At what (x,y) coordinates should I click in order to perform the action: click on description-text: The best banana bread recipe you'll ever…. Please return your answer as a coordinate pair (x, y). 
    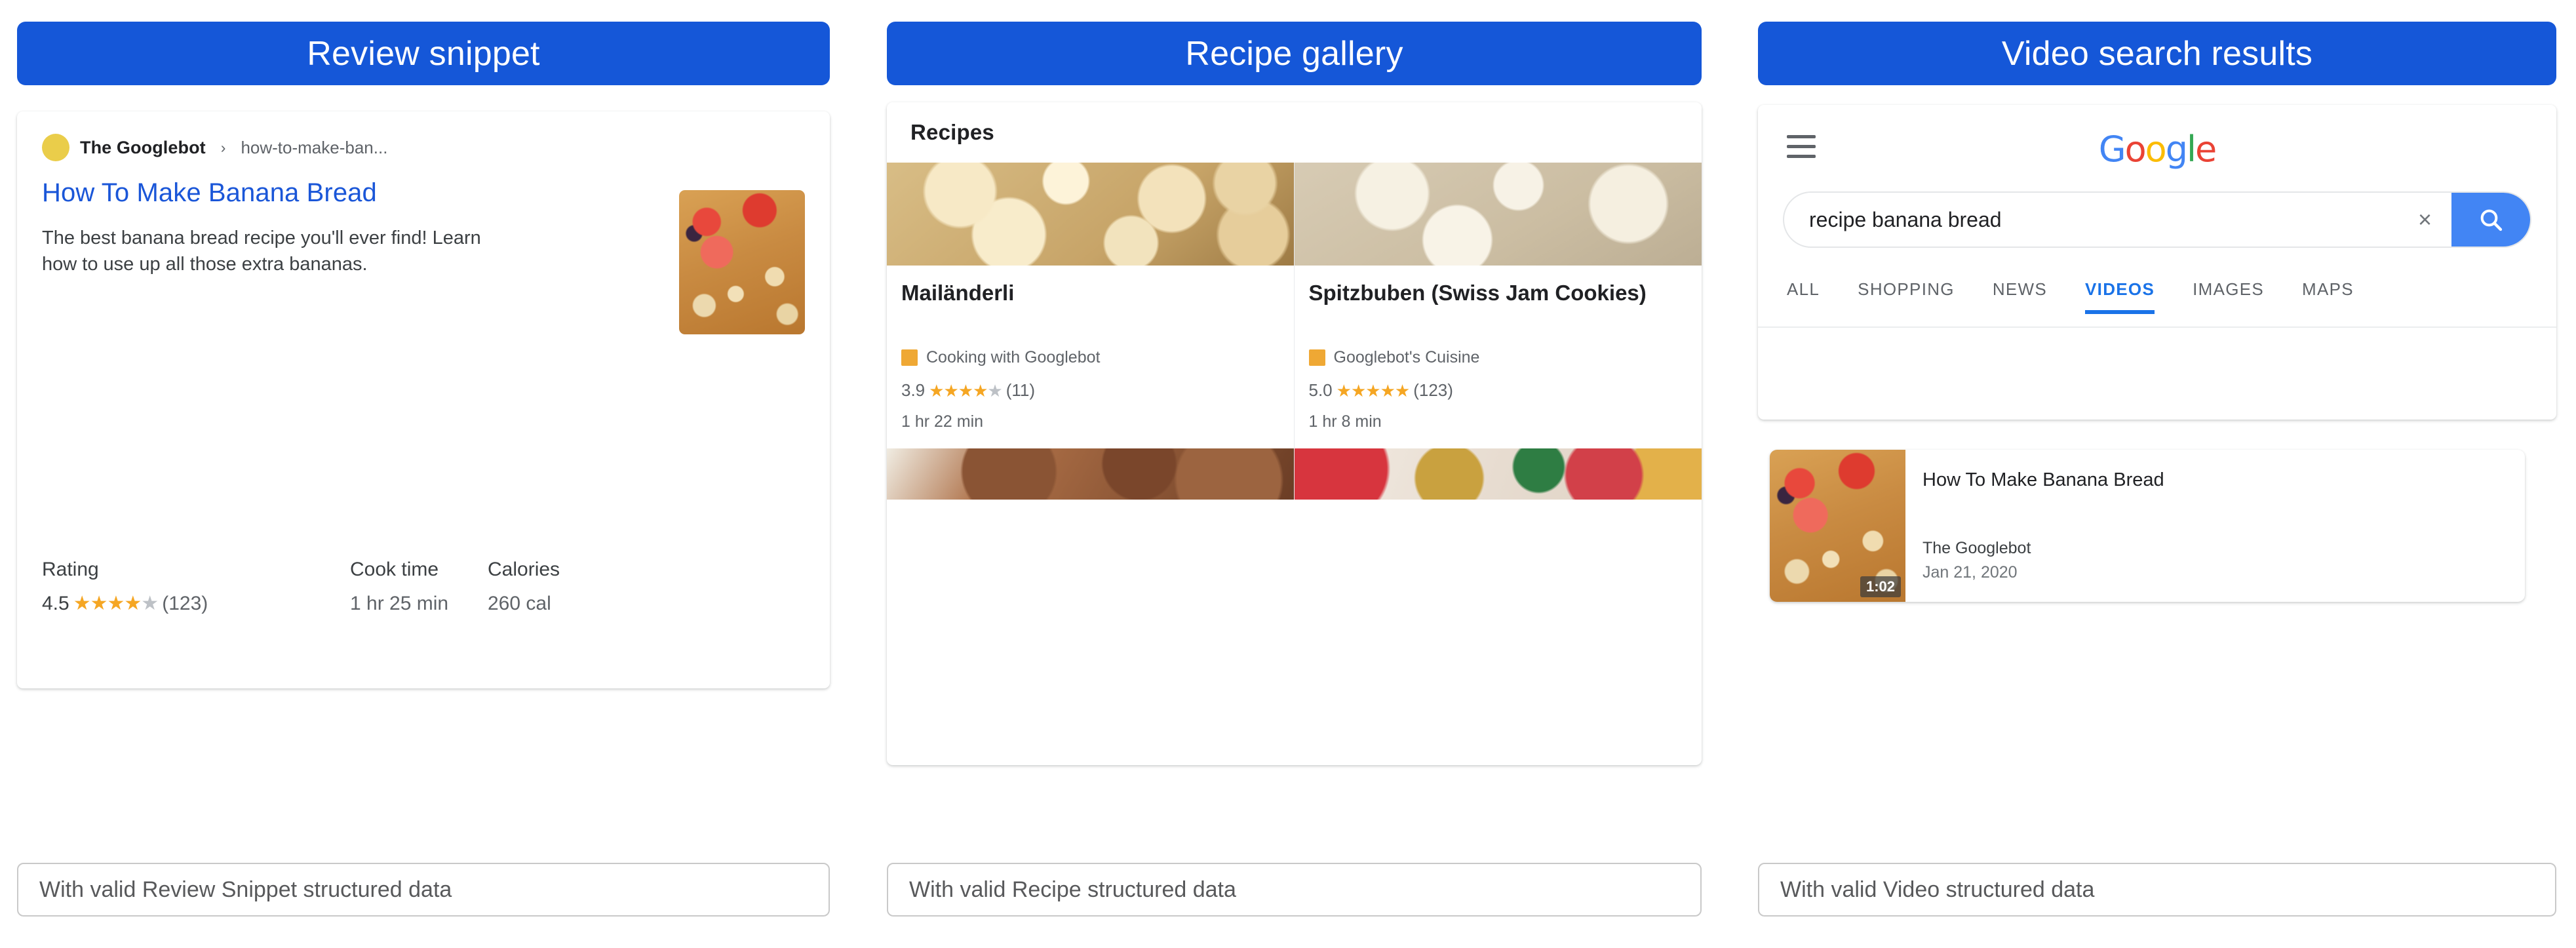
    Looking at the image, I should click on (261, 251).